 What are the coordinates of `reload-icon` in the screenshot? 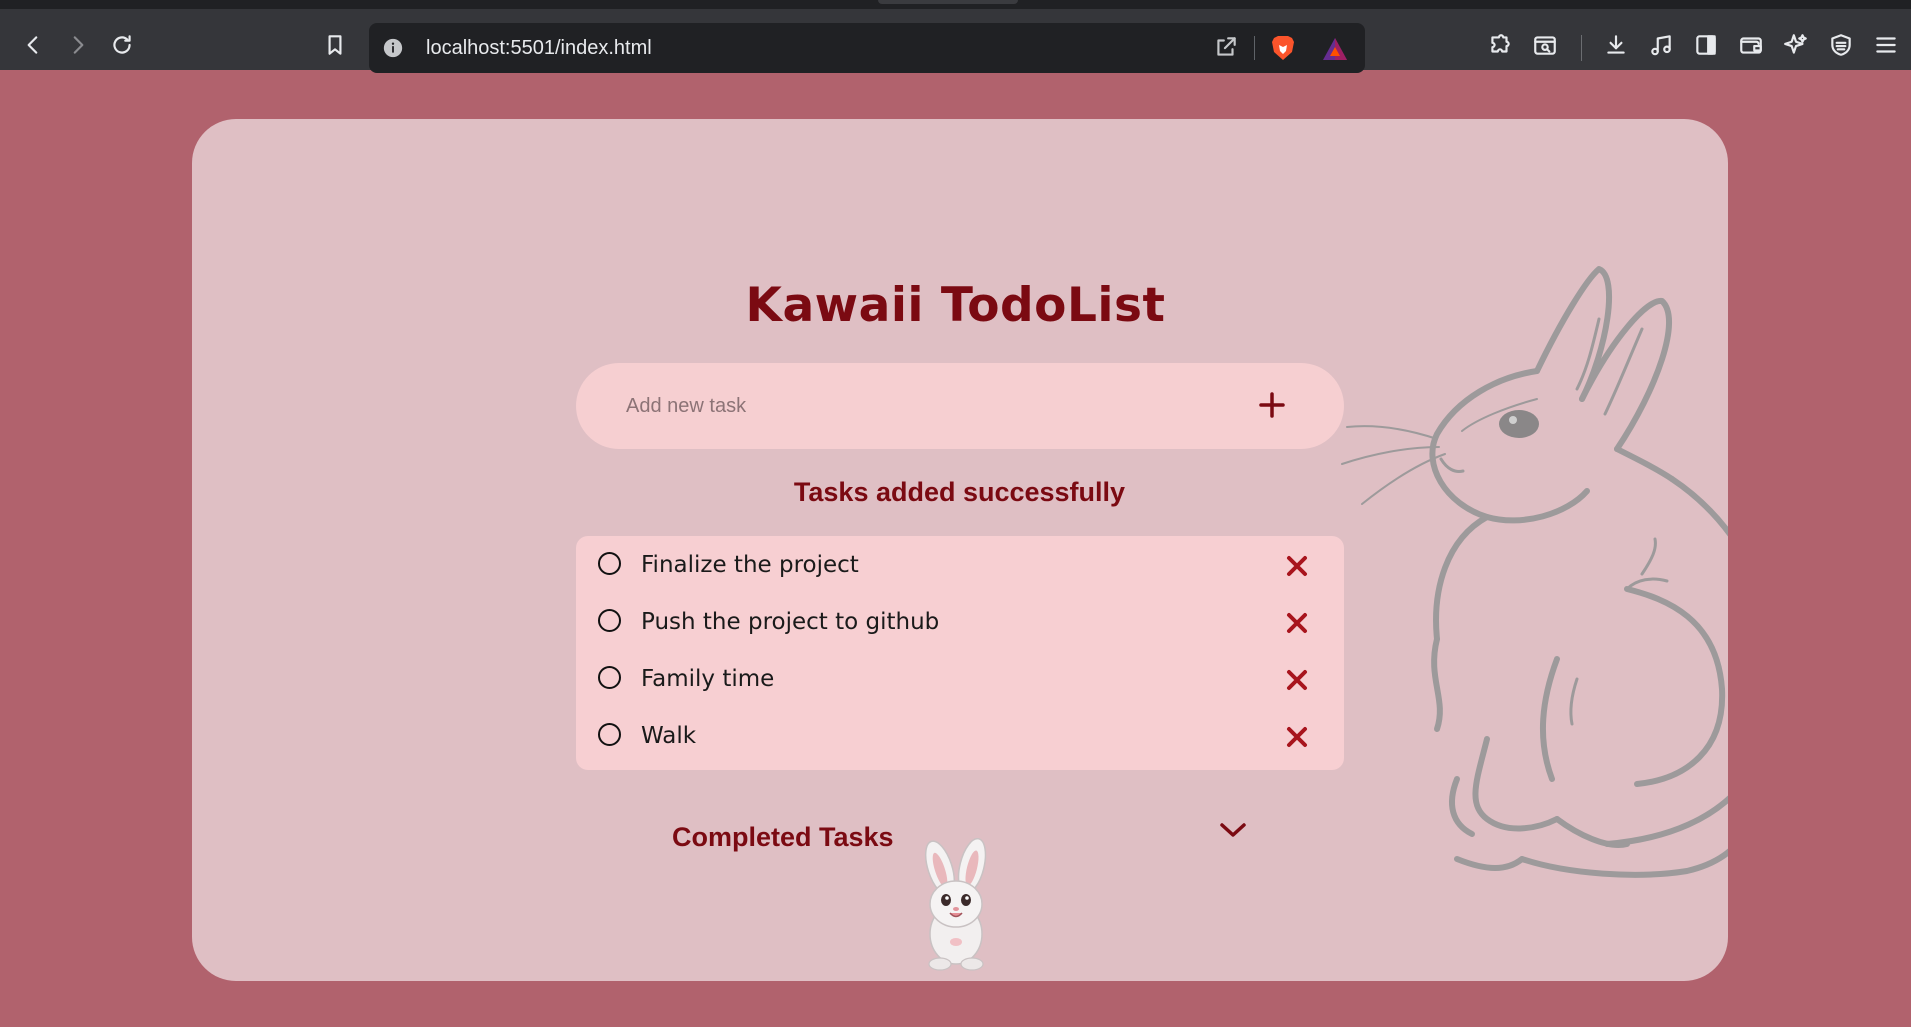 It's located at (122, 45).